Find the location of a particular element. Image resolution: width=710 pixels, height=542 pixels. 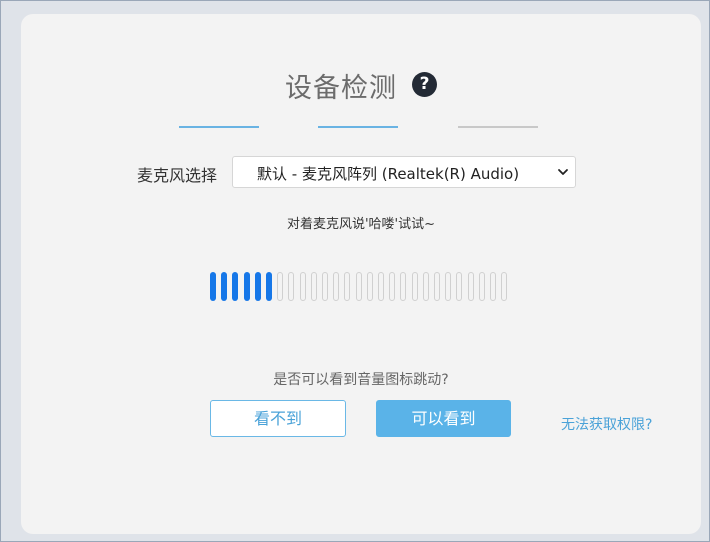

volume-question: 是否可以看到音量图标跳动? is located at coordinates (361, 380).